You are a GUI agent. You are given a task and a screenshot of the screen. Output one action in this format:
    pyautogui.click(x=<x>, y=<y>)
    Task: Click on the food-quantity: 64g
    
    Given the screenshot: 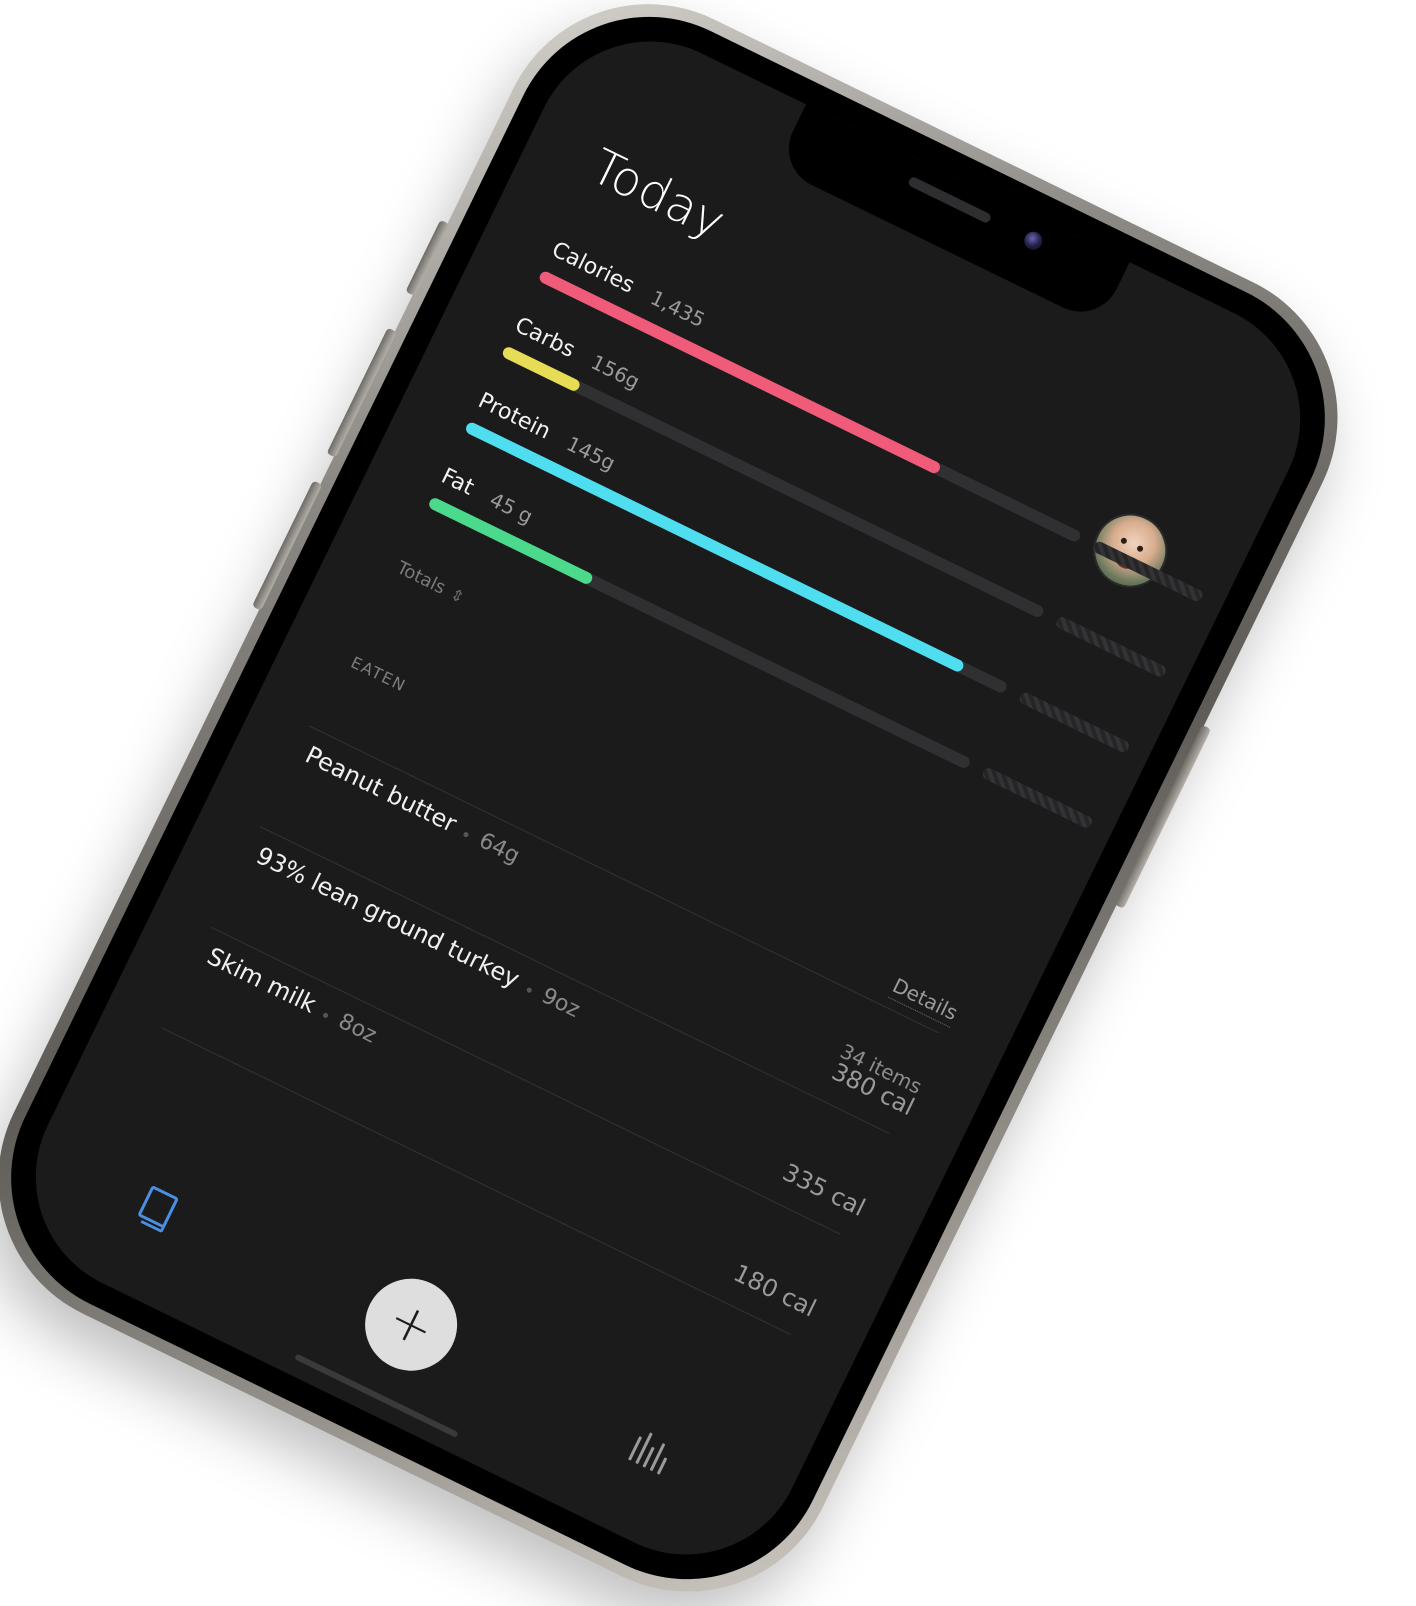 What is the action you would take?
    pyautogui.click(x=499, y=849)
    